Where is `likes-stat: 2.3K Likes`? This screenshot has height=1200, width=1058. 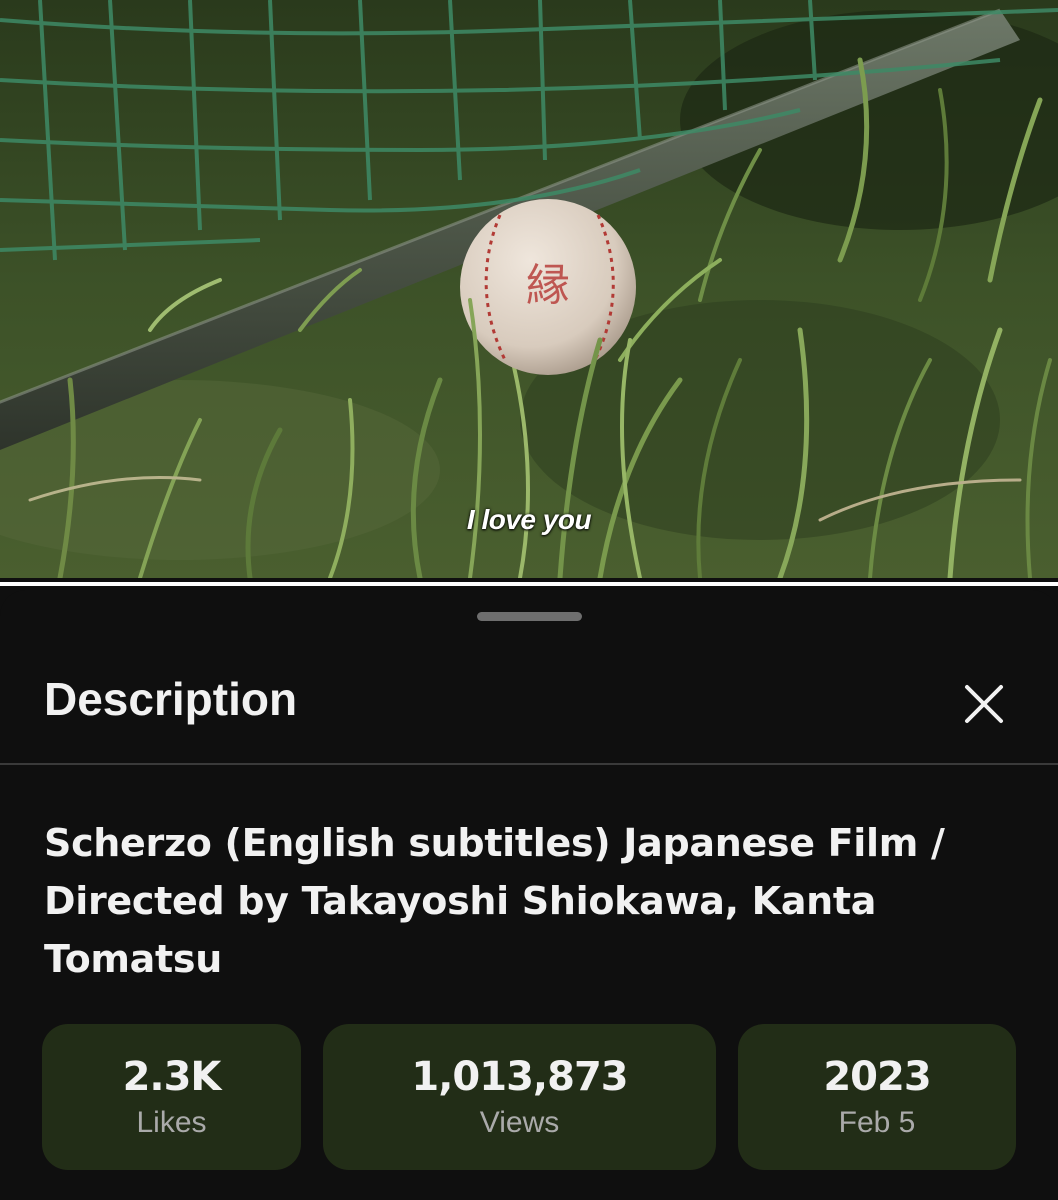 likes-stat: 2.3K Likes is located at coordinates (171, 1097).